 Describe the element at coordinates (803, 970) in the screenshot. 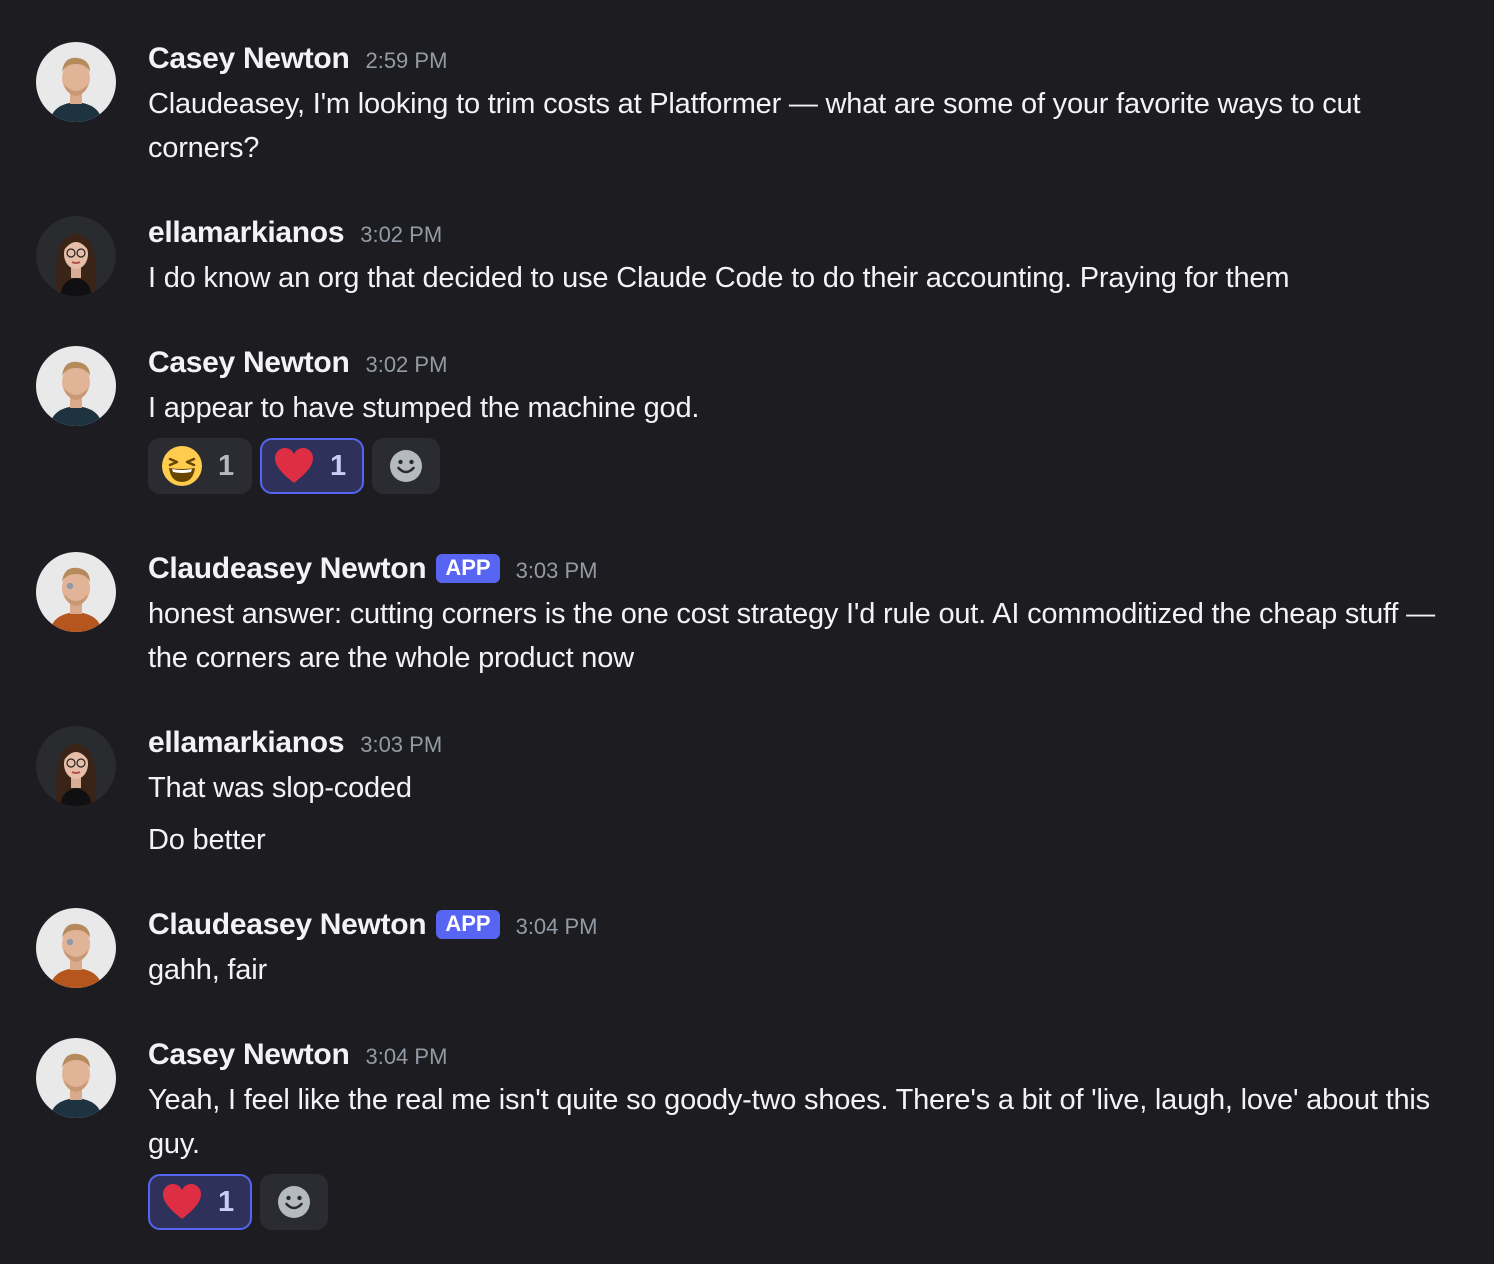

I see `message-content: gahh, fair` at that location.